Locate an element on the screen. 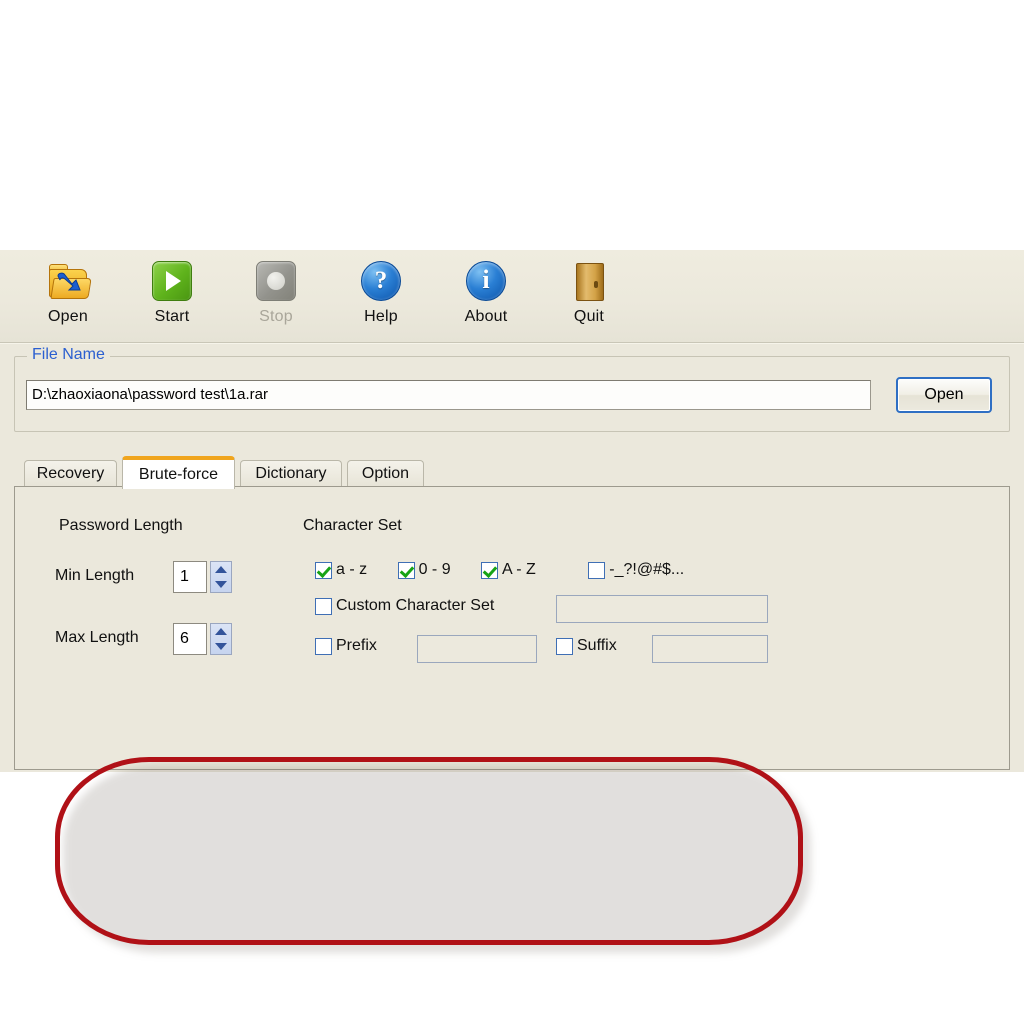 This screenshot has height=1024, width=1024. red-highlight-annotation is located at coordinates (429, 851).